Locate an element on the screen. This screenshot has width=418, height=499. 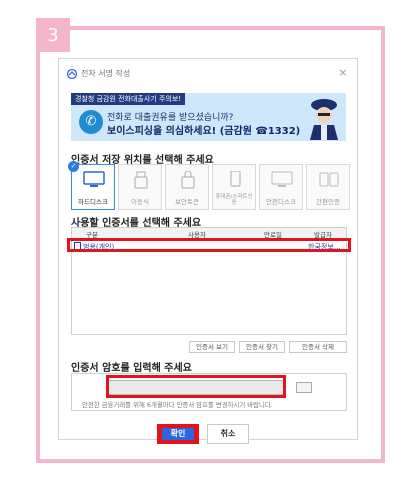
storage-label: 이동식 is located at coordinates (140, 202).